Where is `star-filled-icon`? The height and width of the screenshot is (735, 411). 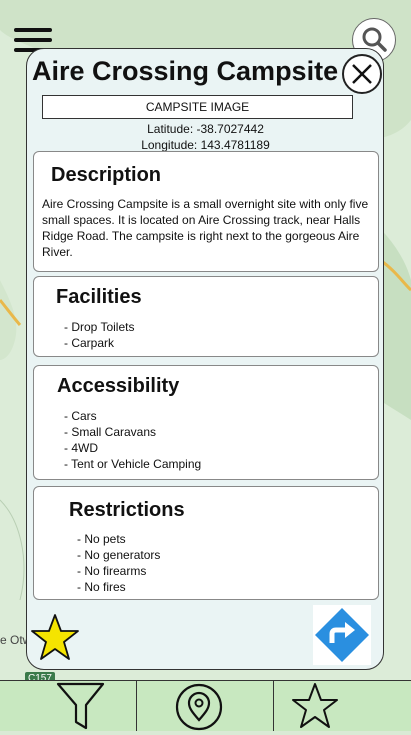
star-filled-icon is located at coordinates (55, 637).